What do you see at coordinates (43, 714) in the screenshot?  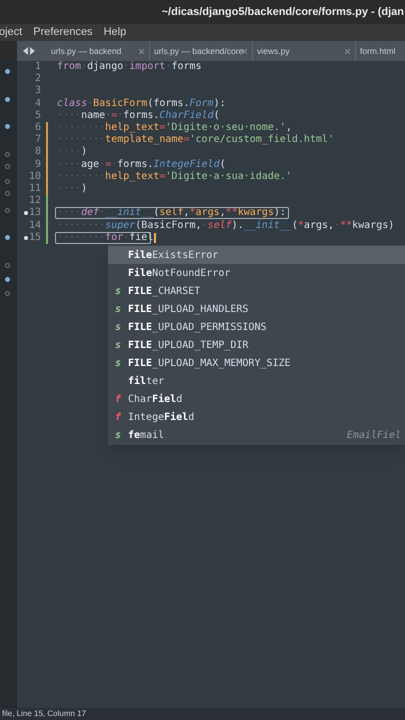 I see `status-bar-text: file, Line 15, Column 17` at bounding box center [43, 714].